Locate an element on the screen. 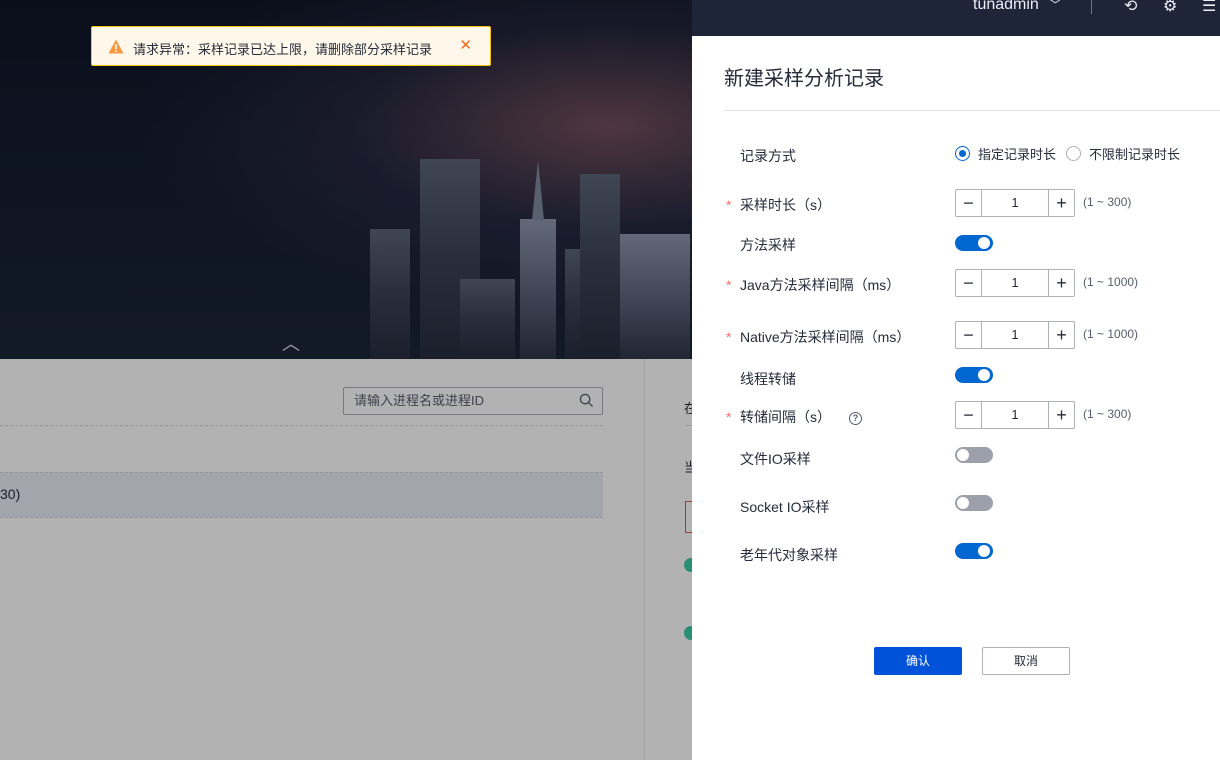 This screenshot has width=1220, height=760. logout-icon: ⟲ is located at coordinates (1130, 8).